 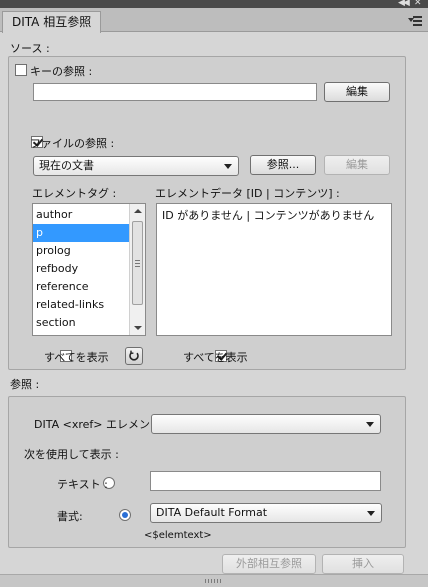 What do you see at coordinates (21, 70) in the screenshot?
I see `key-ref-checkbox` at bounding box center [21, 70].